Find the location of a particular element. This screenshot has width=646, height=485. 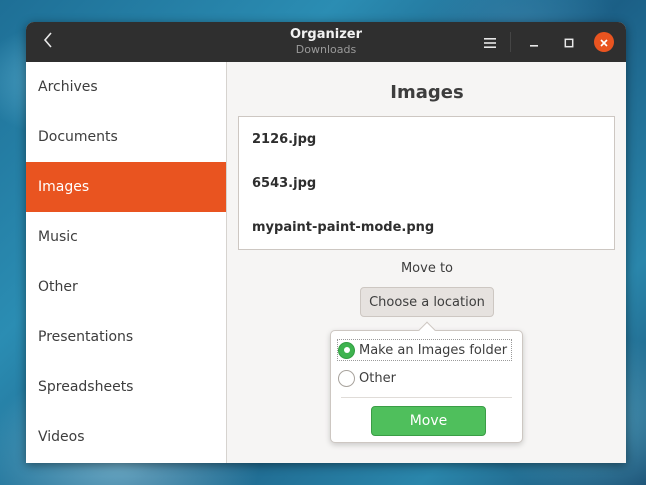

popover-divider is located at coordinates (426, 397).